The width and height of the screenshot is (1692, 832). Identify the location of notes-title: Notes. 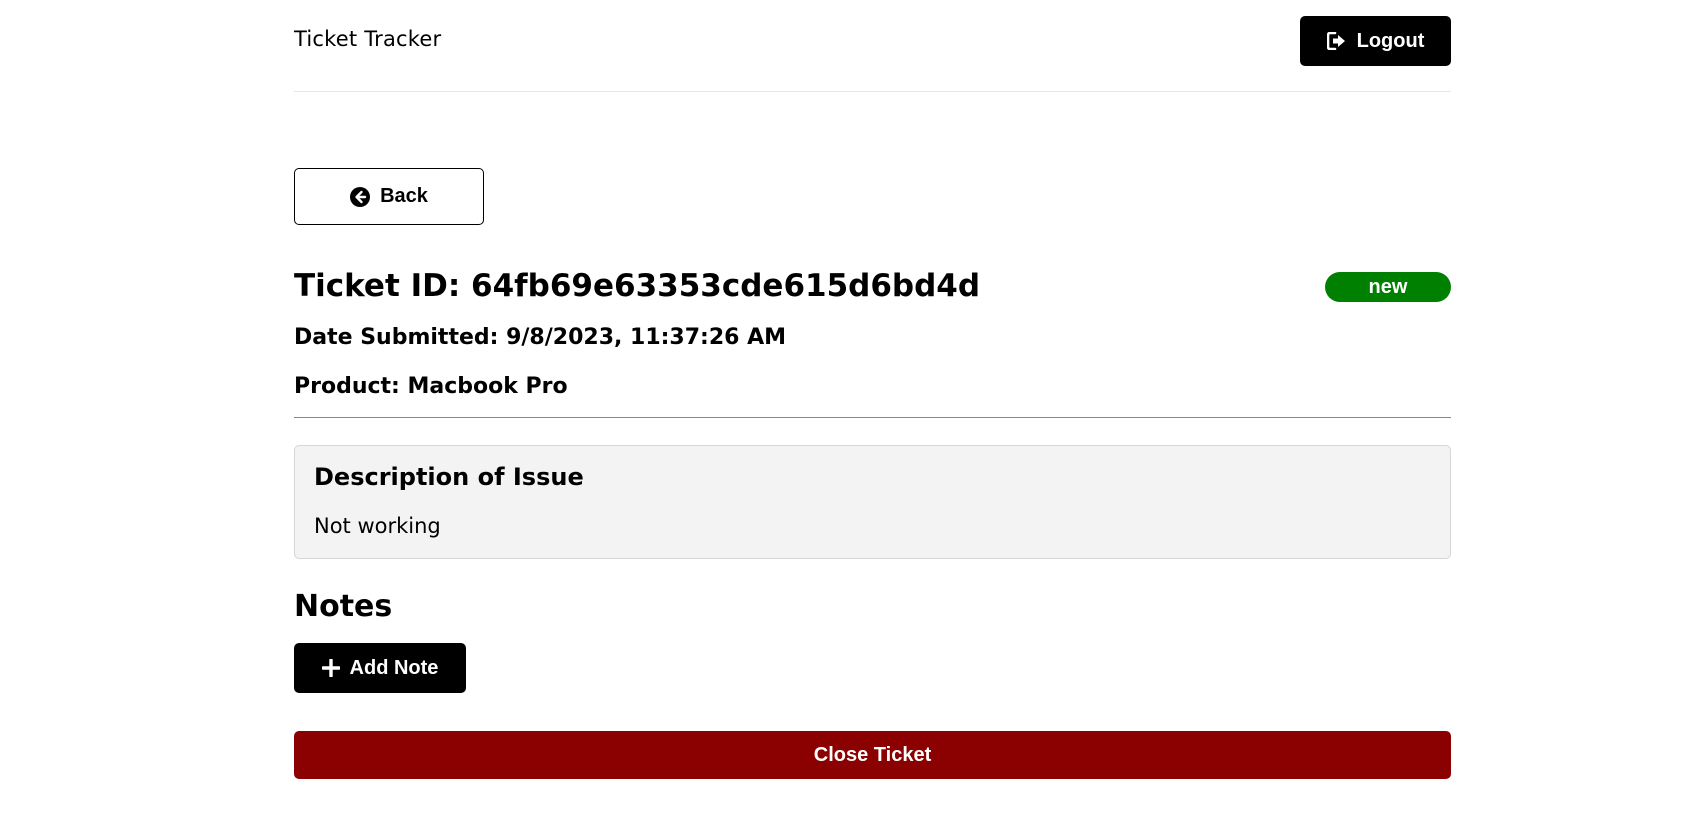
(343, 606).